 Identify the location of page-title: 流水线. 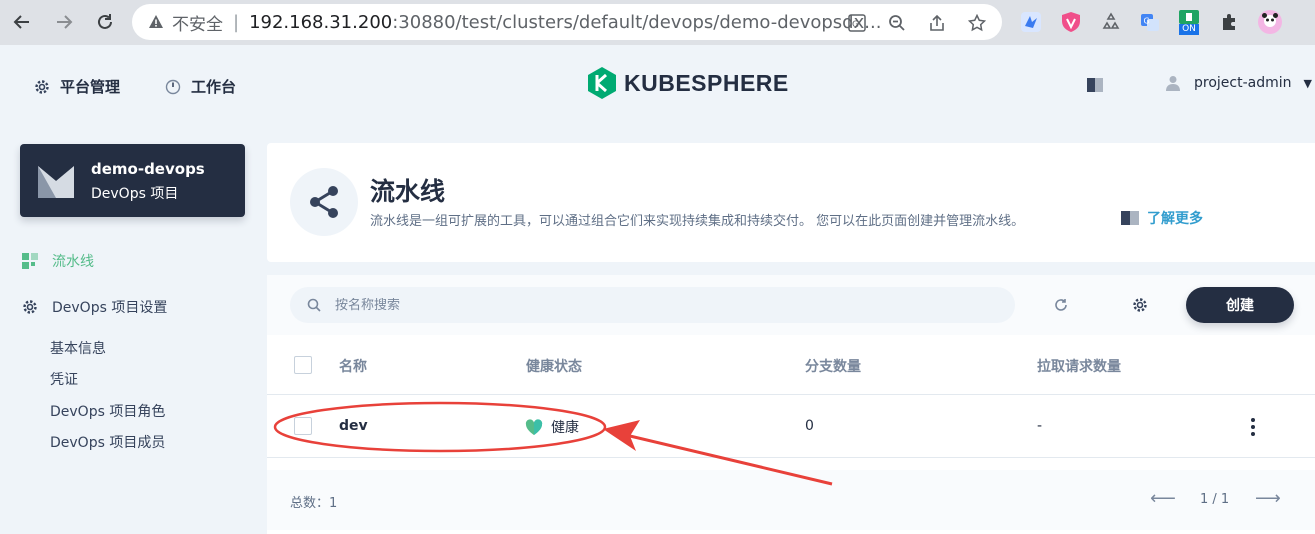
(408, 191).